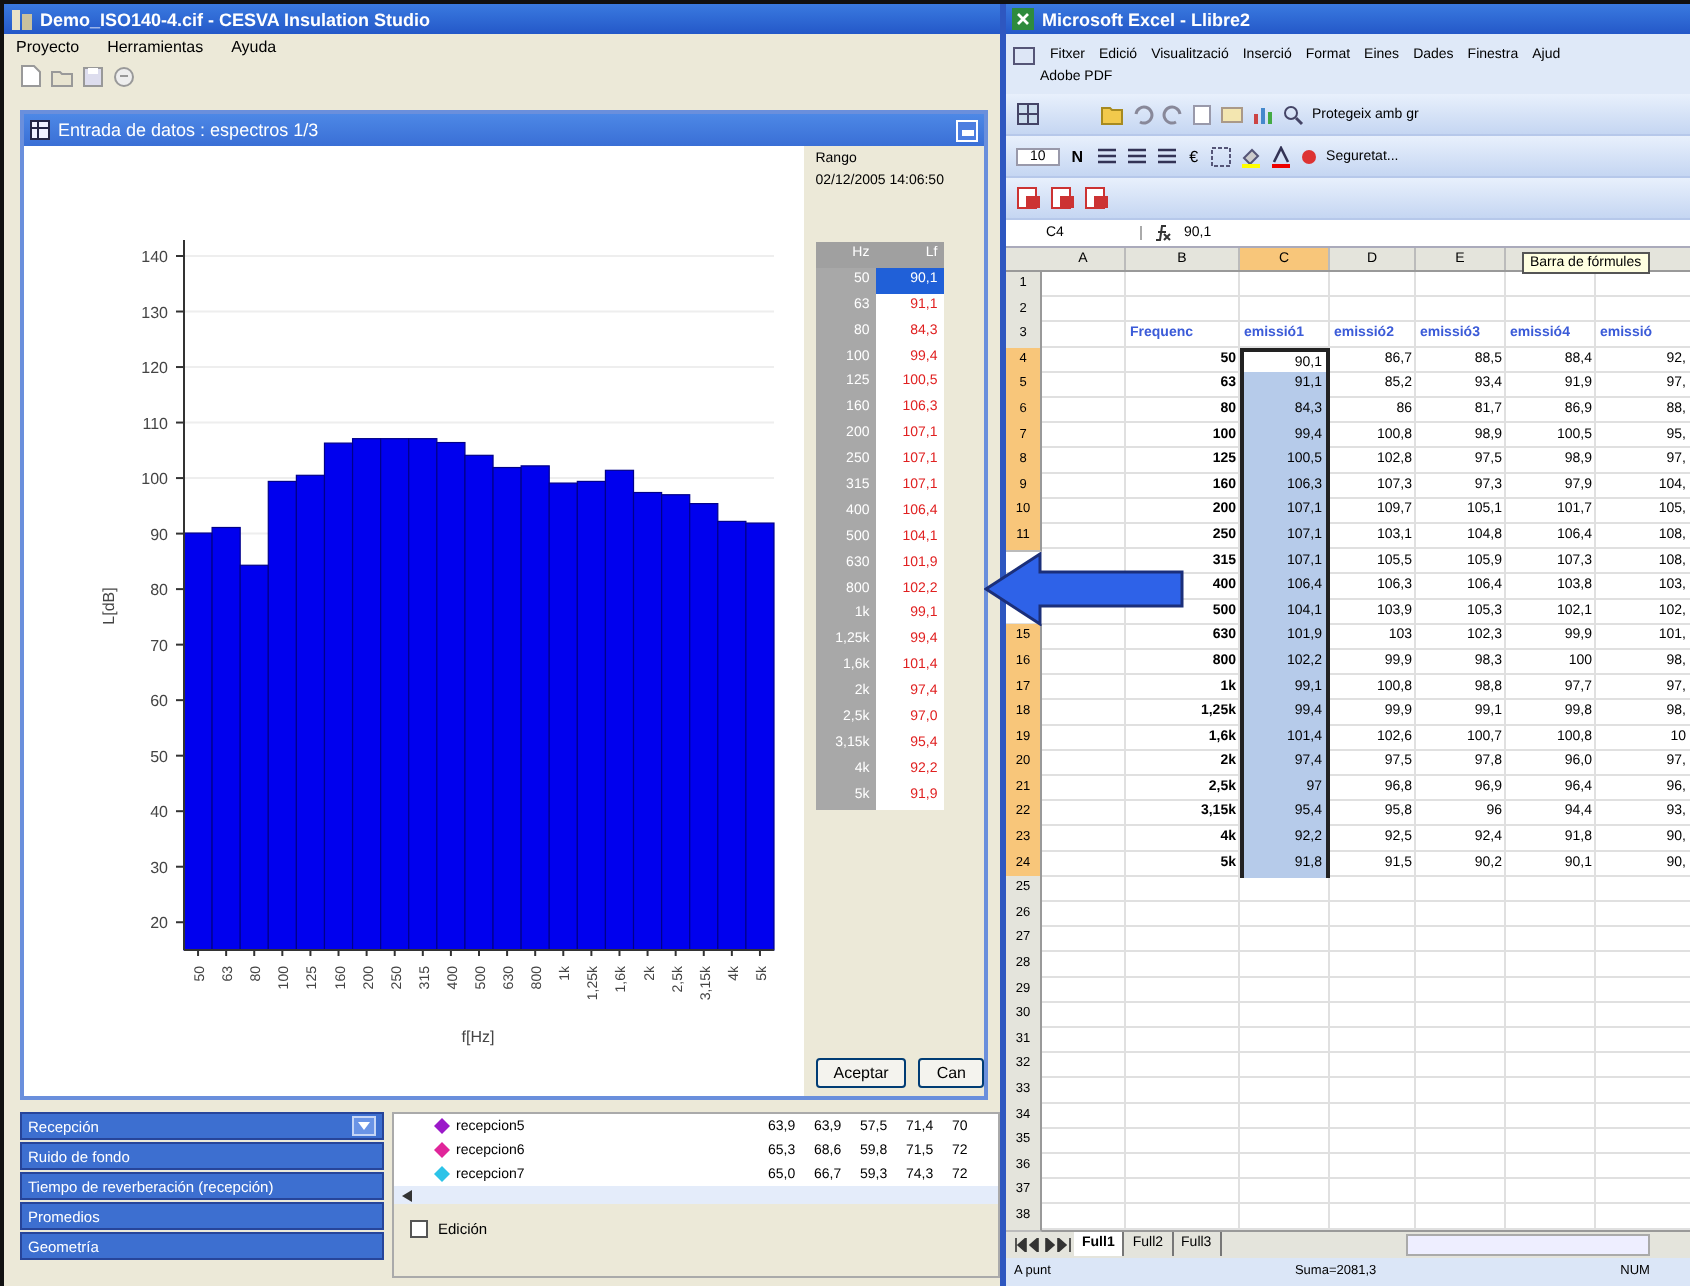 The image size is (1690, 1286). What do you see at coordinates (1263, 114) in the screenshot?
I see `chart-icon` at bounding box center [1263, 114].